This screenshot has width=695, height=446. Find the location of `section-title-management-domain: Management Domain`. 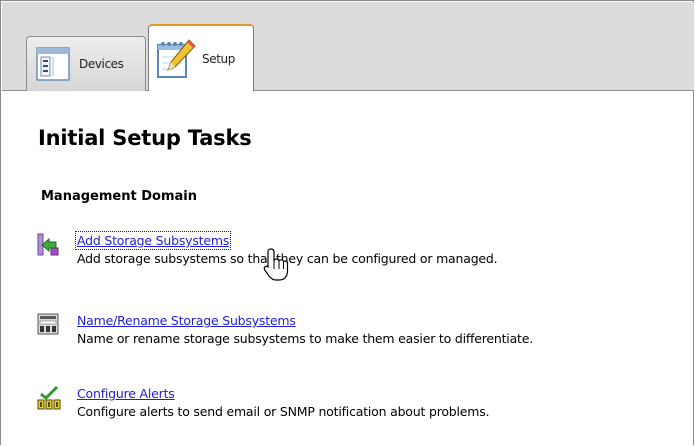

section-title-management-domain: Management Domain is located at coordinates (119, 196).